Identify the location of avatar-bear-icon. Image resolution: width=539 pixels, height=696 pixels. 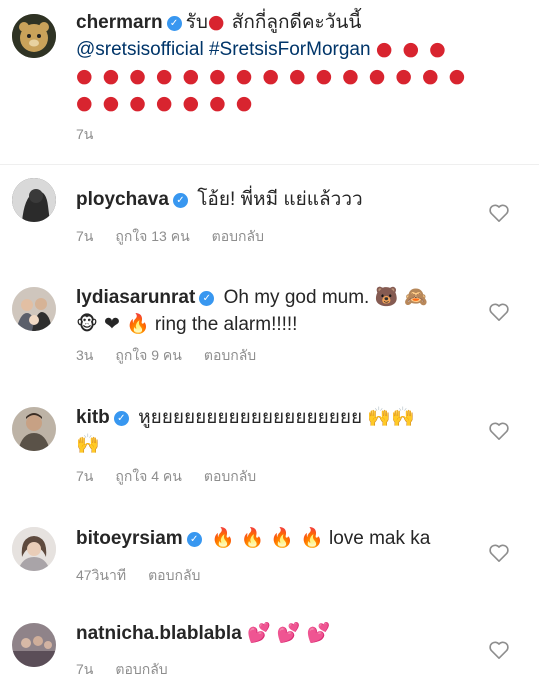
(34, 36).